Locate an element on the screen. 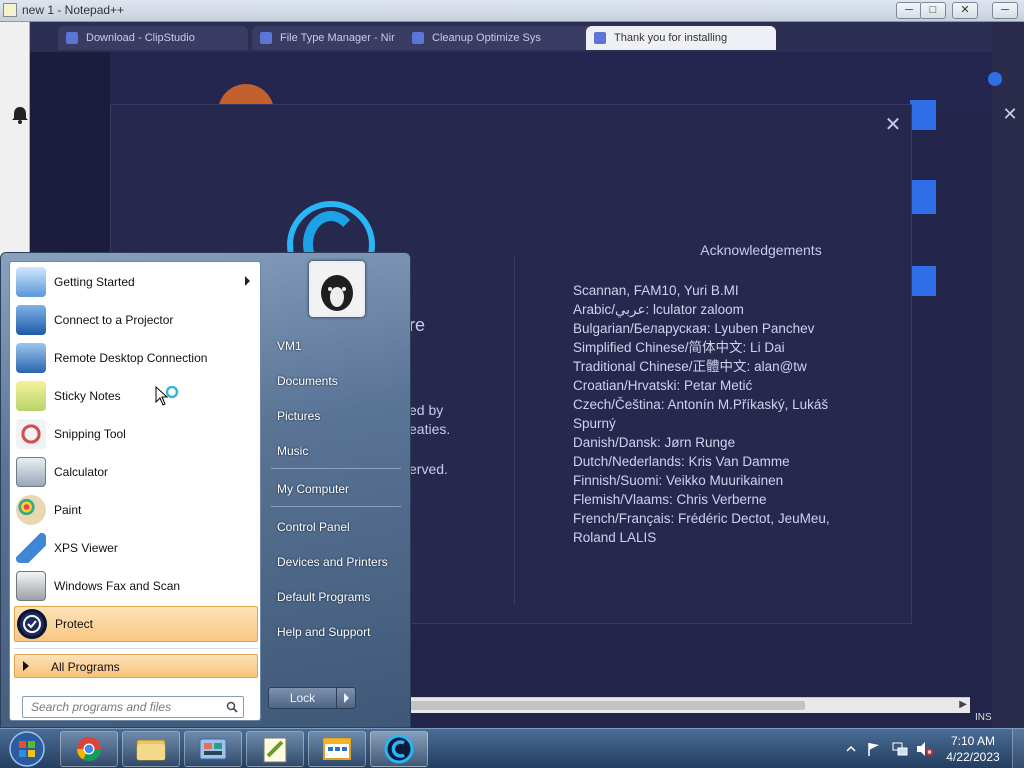 Image resolution: width=1024 pixels, height=768 pixels. browser-tab: Cleanup Optimize Sys is located at coordinates (499, 38).